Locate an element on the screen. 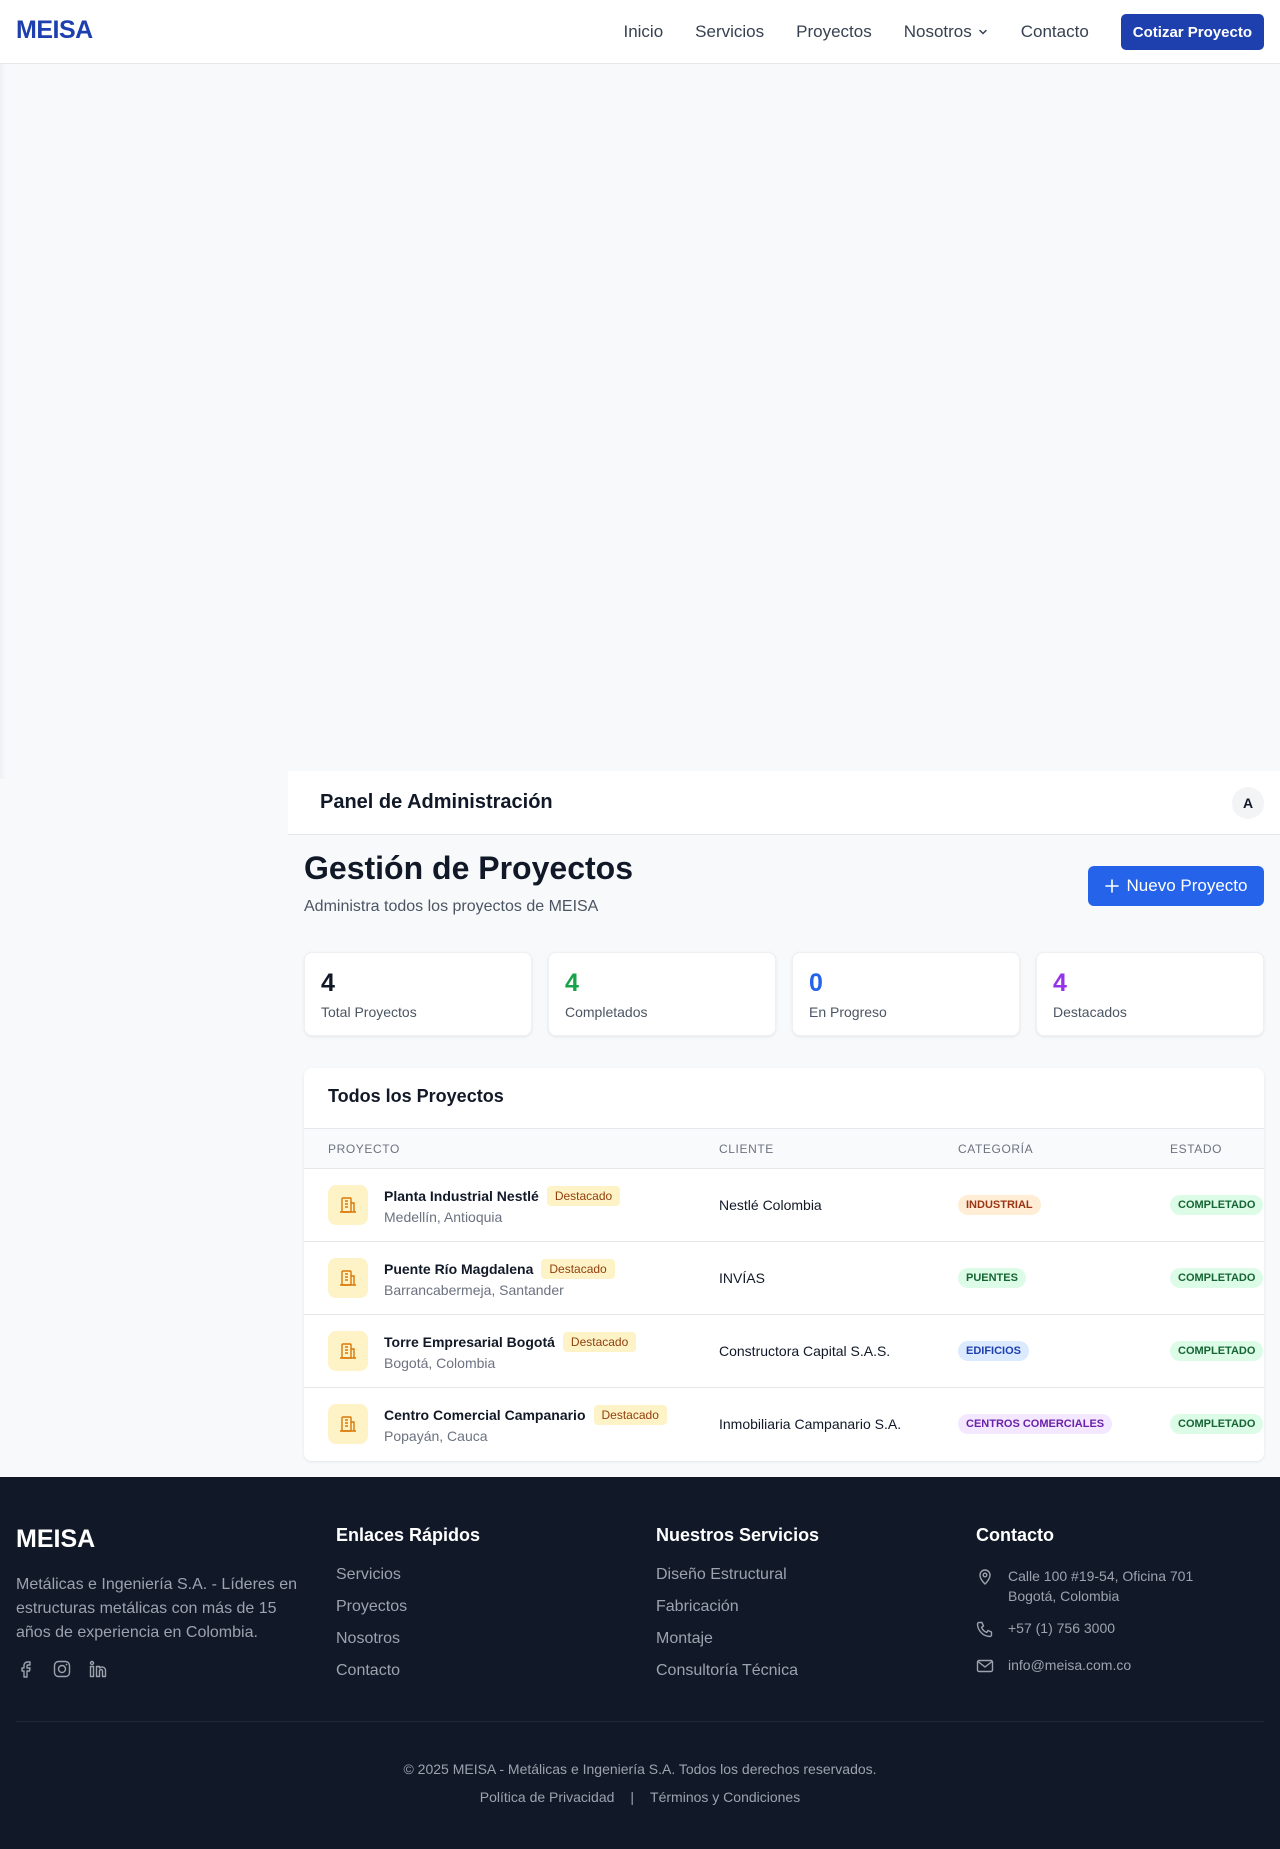  footer-logo: MEISA is located at coordinates (56, 1539).